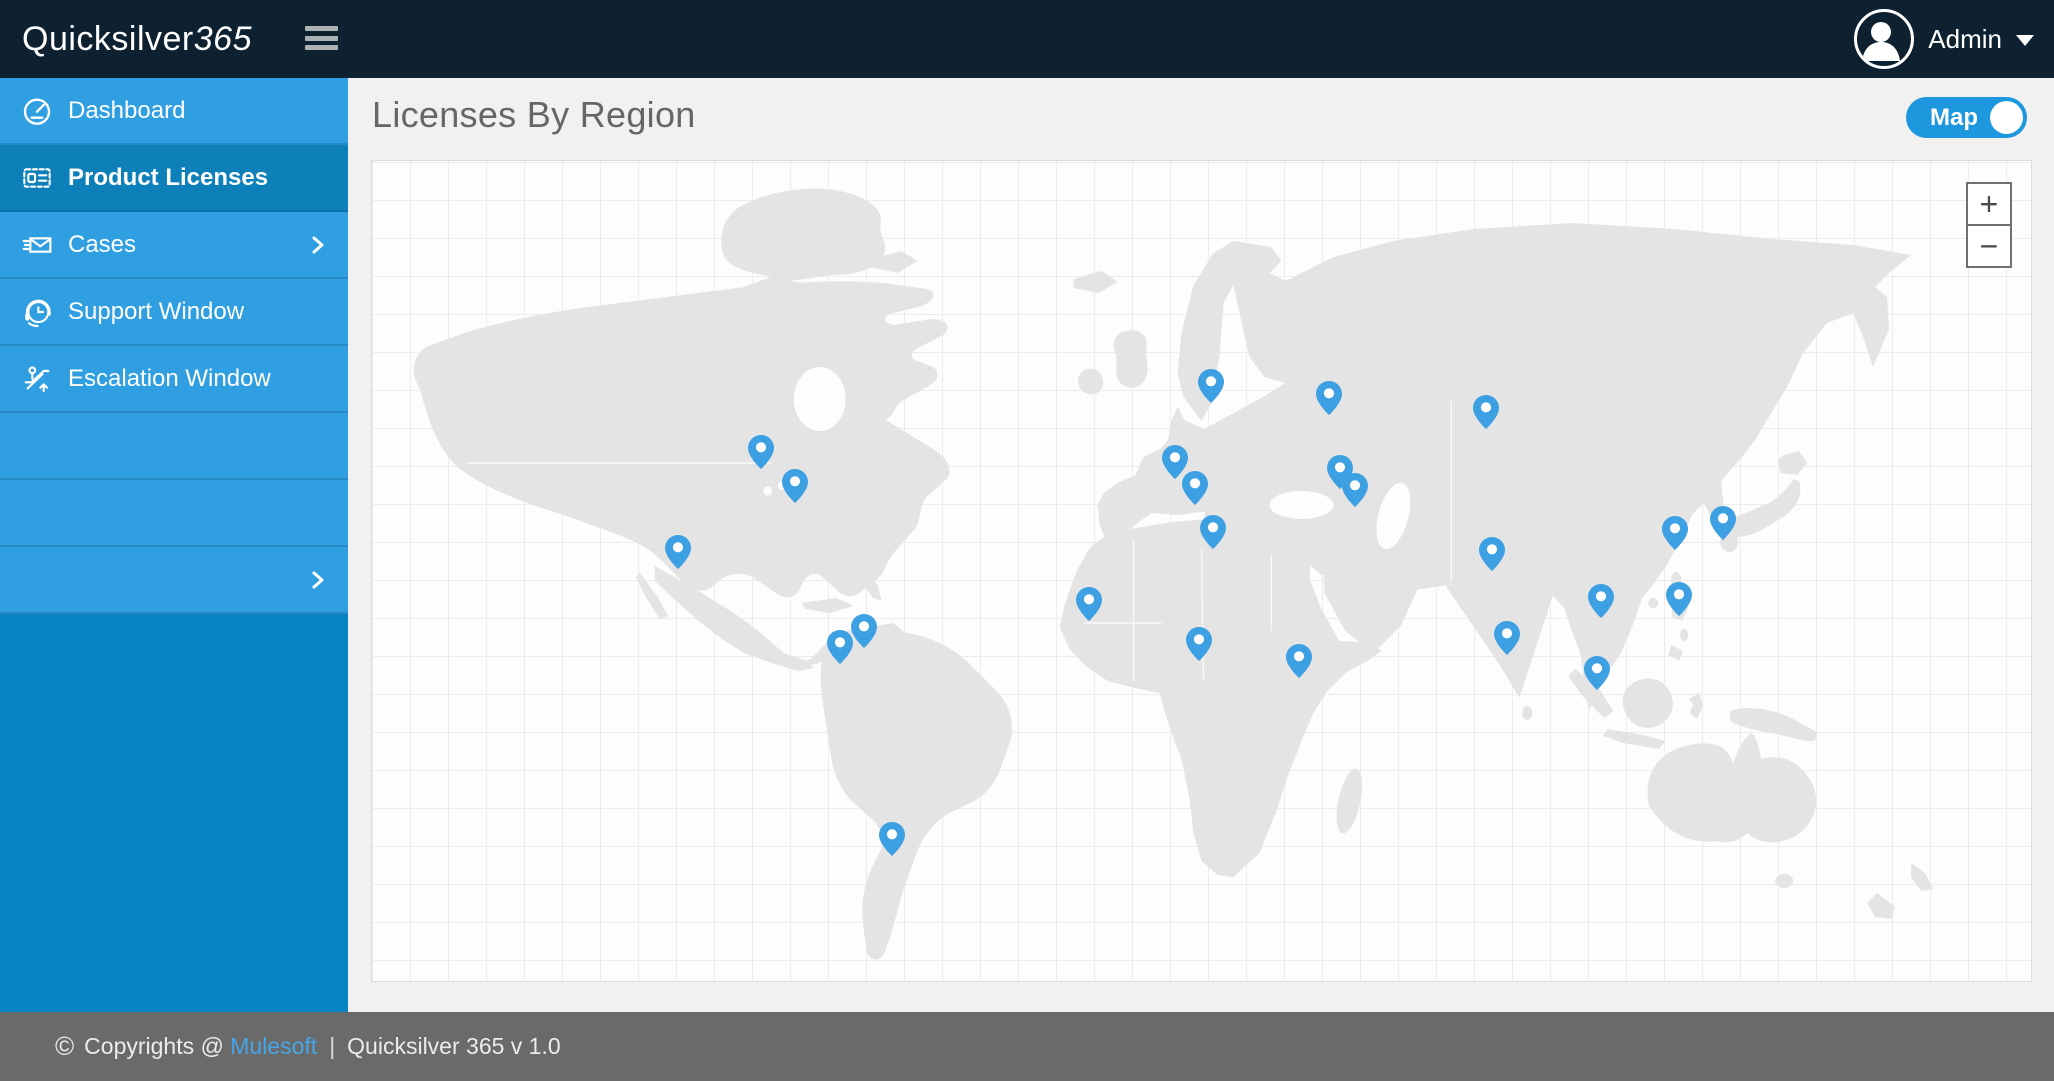  I want to click on map-pin-south-india, so click(1507, 638).